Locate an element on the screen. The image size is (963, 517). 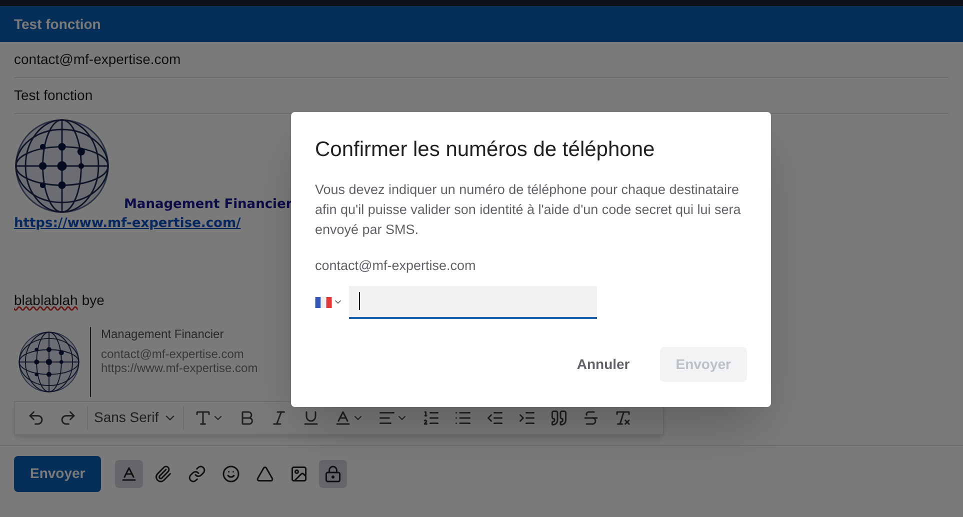
recipient-field: contact@mf-expertise.com is located at coordinates (97, 59).